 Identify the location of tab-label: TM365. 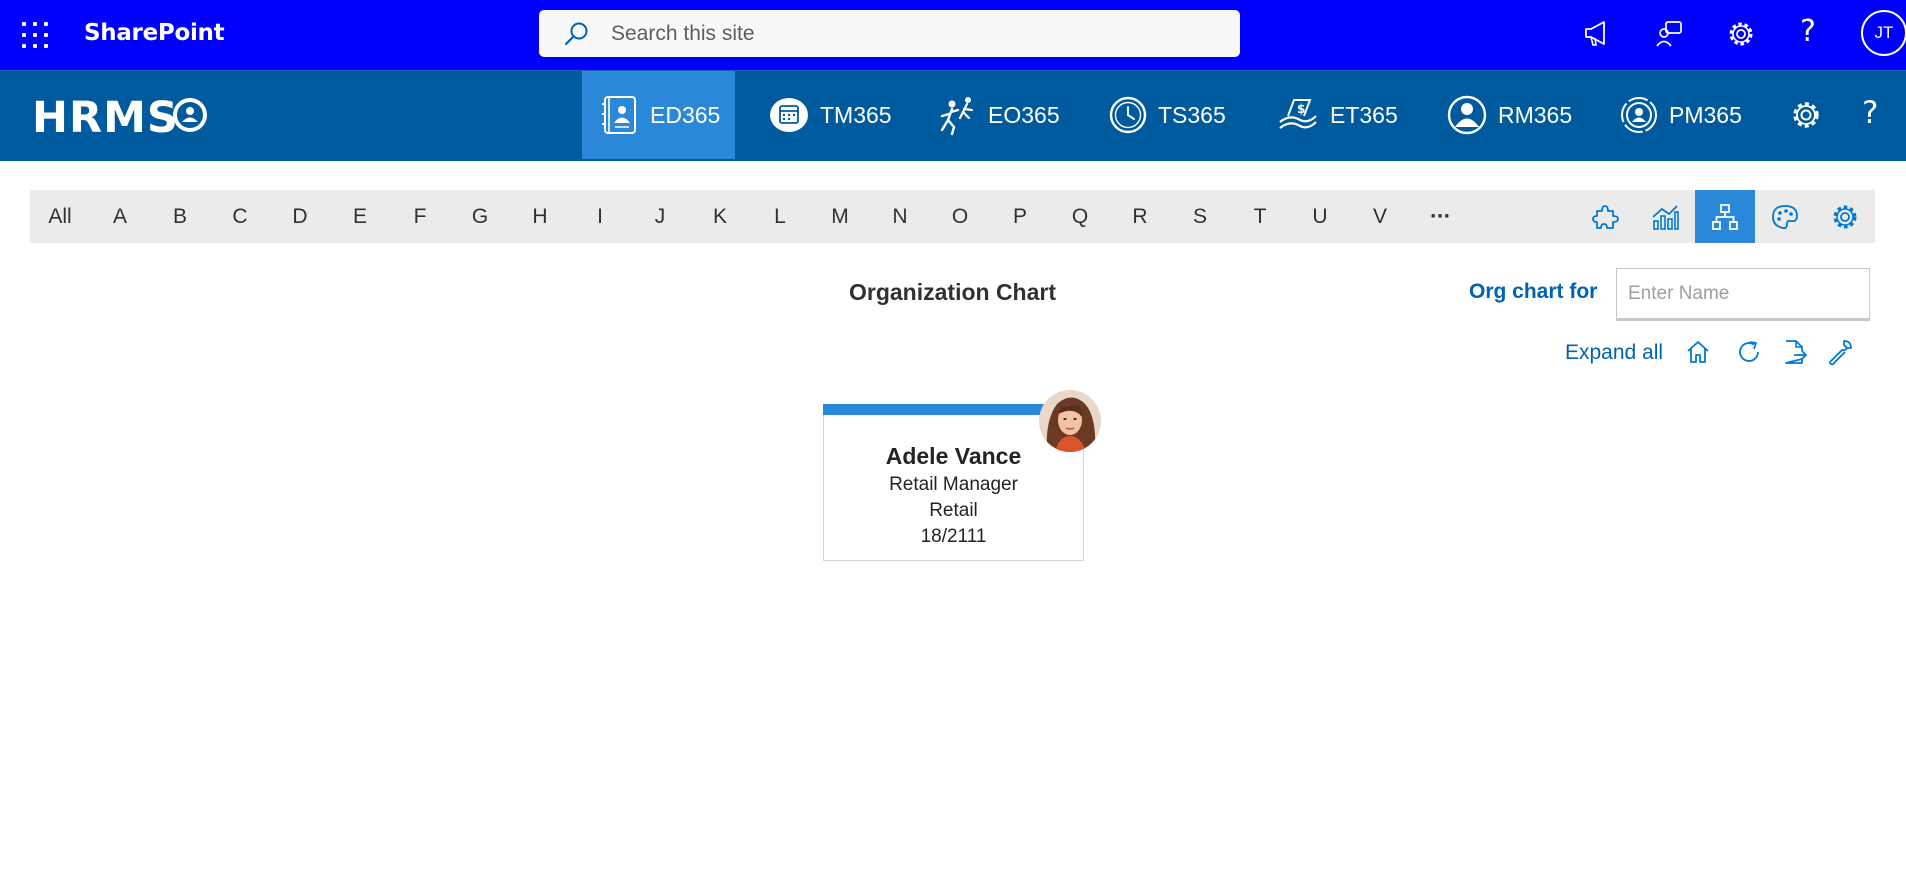
(856, 114).